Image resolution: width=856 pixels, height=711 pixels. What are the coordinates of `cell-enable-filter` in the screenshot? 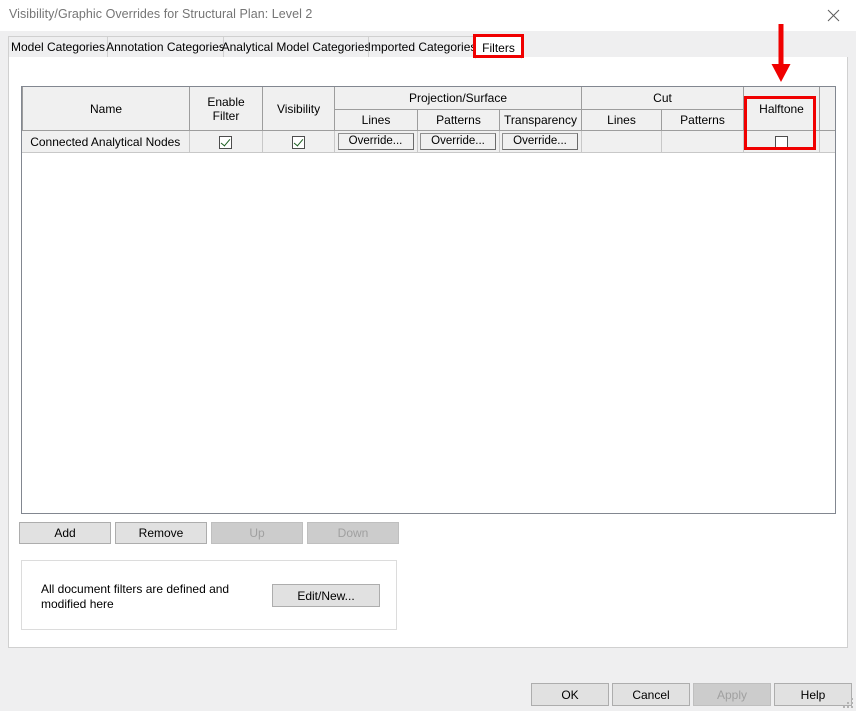 It's located at (226, 142).